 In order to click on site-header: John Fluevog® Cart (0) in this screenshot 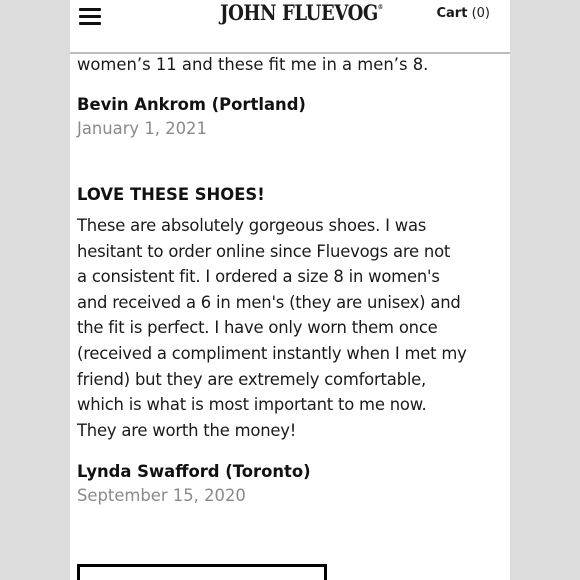, I will do `click(290, 27)`.